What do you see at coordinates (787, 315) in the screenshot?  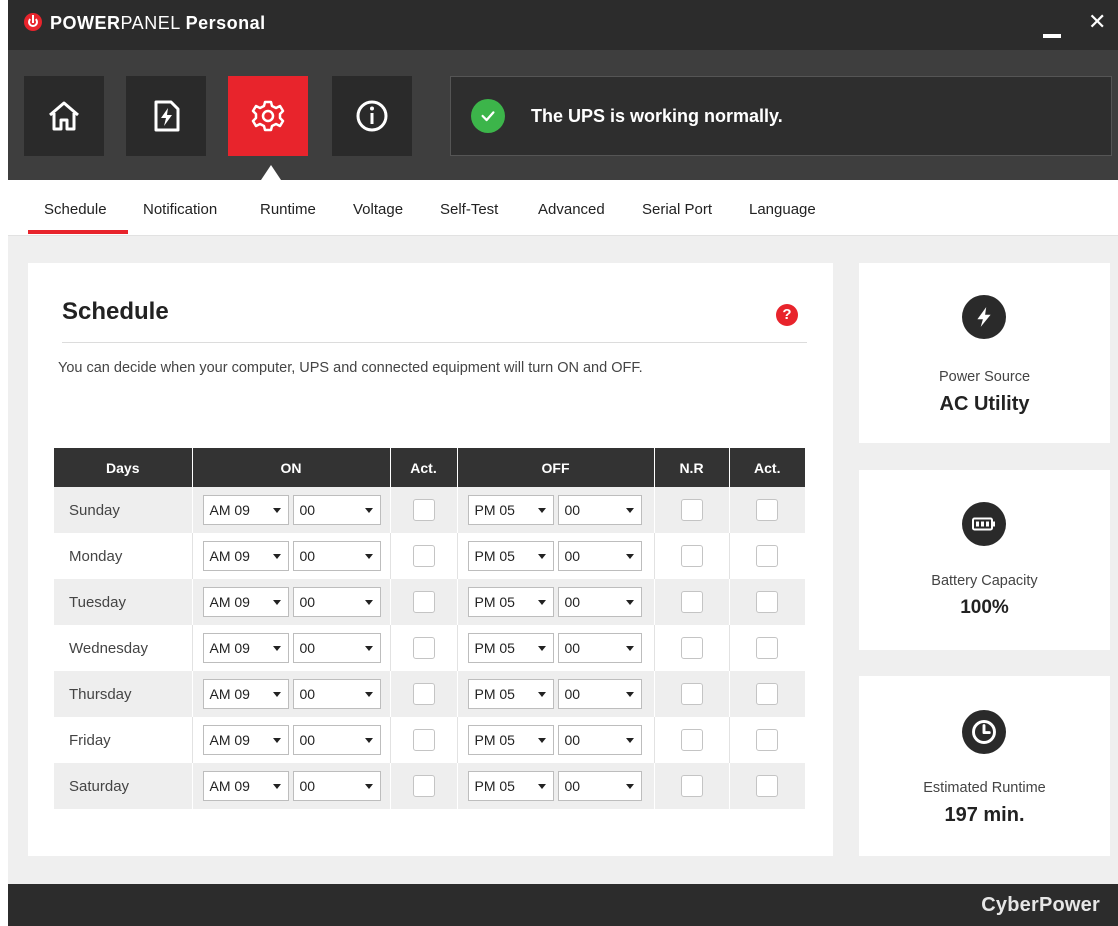 I see `help-icon: ?` at bounding box center [787, 315].